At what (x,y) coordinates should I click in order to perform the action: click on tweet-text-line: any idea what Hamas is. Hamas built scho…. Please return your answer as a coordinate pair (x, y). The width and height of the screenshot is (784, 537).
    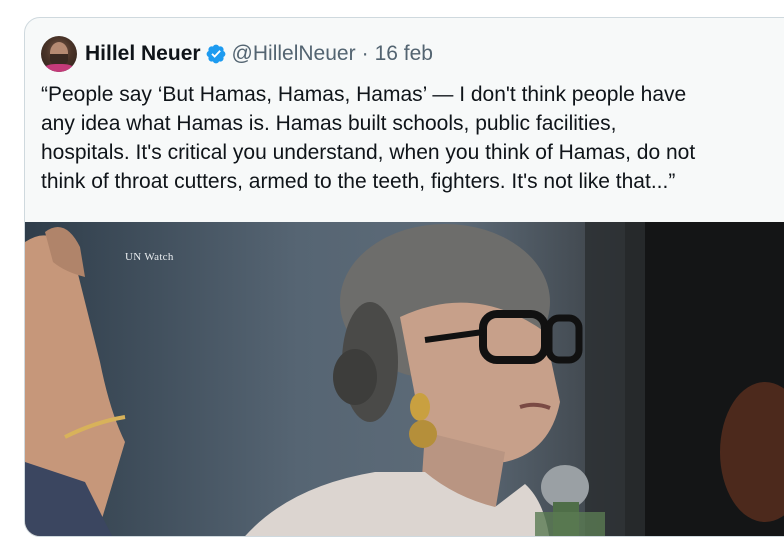
    Looking at the image, I should click on (329, 123).